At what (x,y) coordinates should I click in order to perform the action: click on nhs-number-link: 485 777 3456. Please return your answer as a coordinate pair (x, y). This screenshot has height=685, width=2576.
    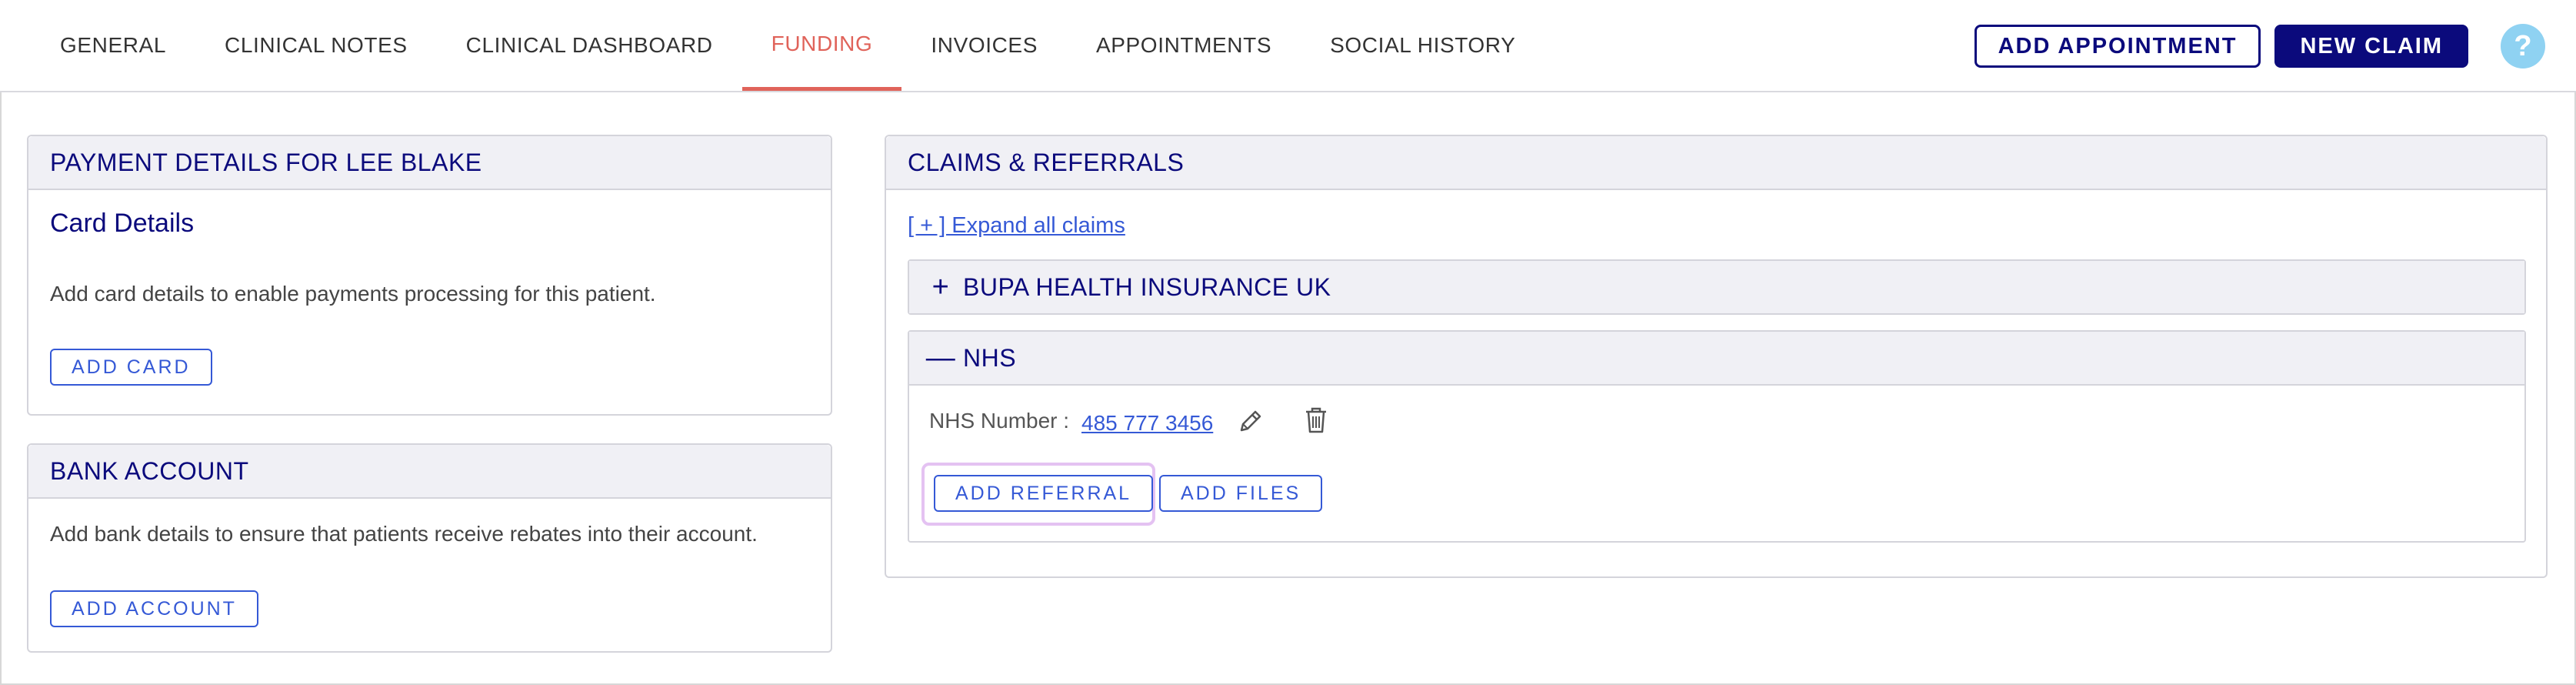
    Looking at the image, I should click on (1147, 423).